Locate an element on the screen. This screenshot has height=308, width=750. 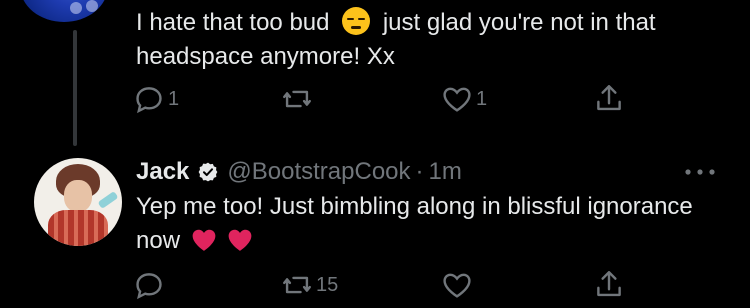
like-count: 1 is located at coordinates (482, 98).